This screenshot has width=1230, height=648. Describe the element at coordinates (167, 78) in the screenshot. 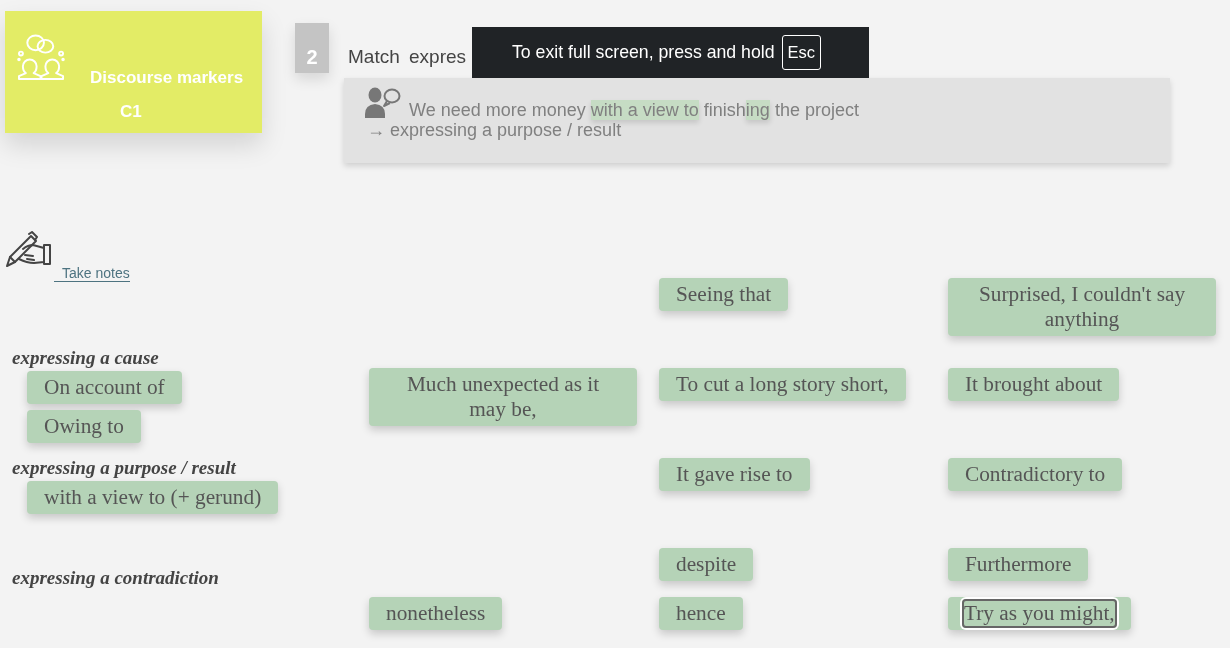

I see `lesson-title: Discourse markers` at that location.